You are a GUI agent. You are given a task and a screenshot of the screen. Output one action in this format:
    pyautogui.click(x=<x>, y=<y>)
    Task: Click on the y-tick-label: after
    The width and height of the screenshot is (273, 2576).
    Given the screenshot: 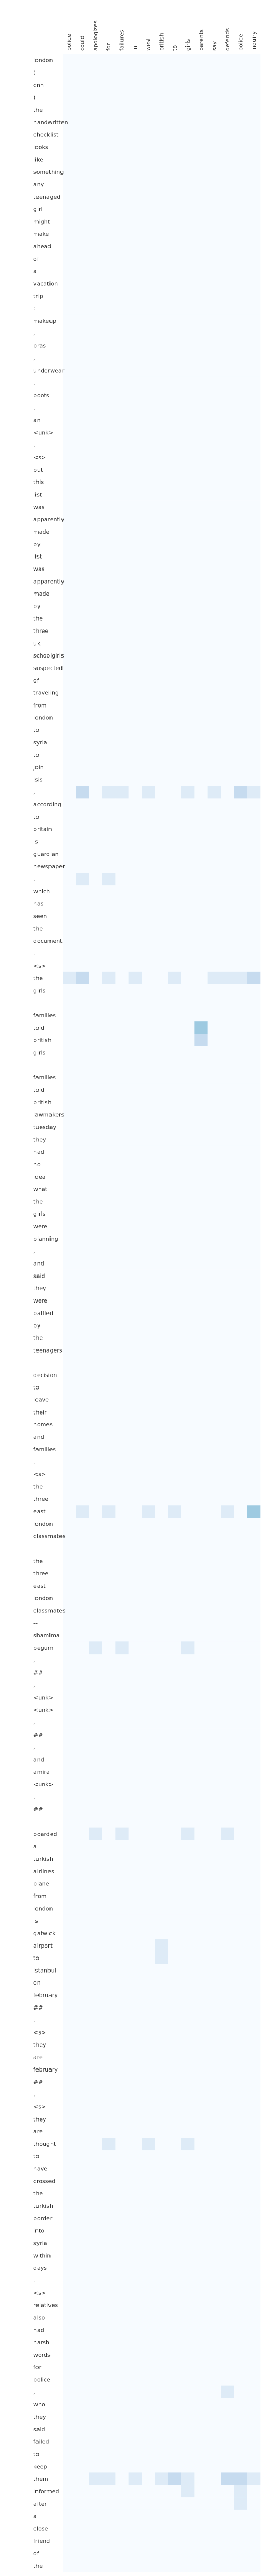 What is the action you would take?
    pyautogui.click(x=40, y=2504)
    